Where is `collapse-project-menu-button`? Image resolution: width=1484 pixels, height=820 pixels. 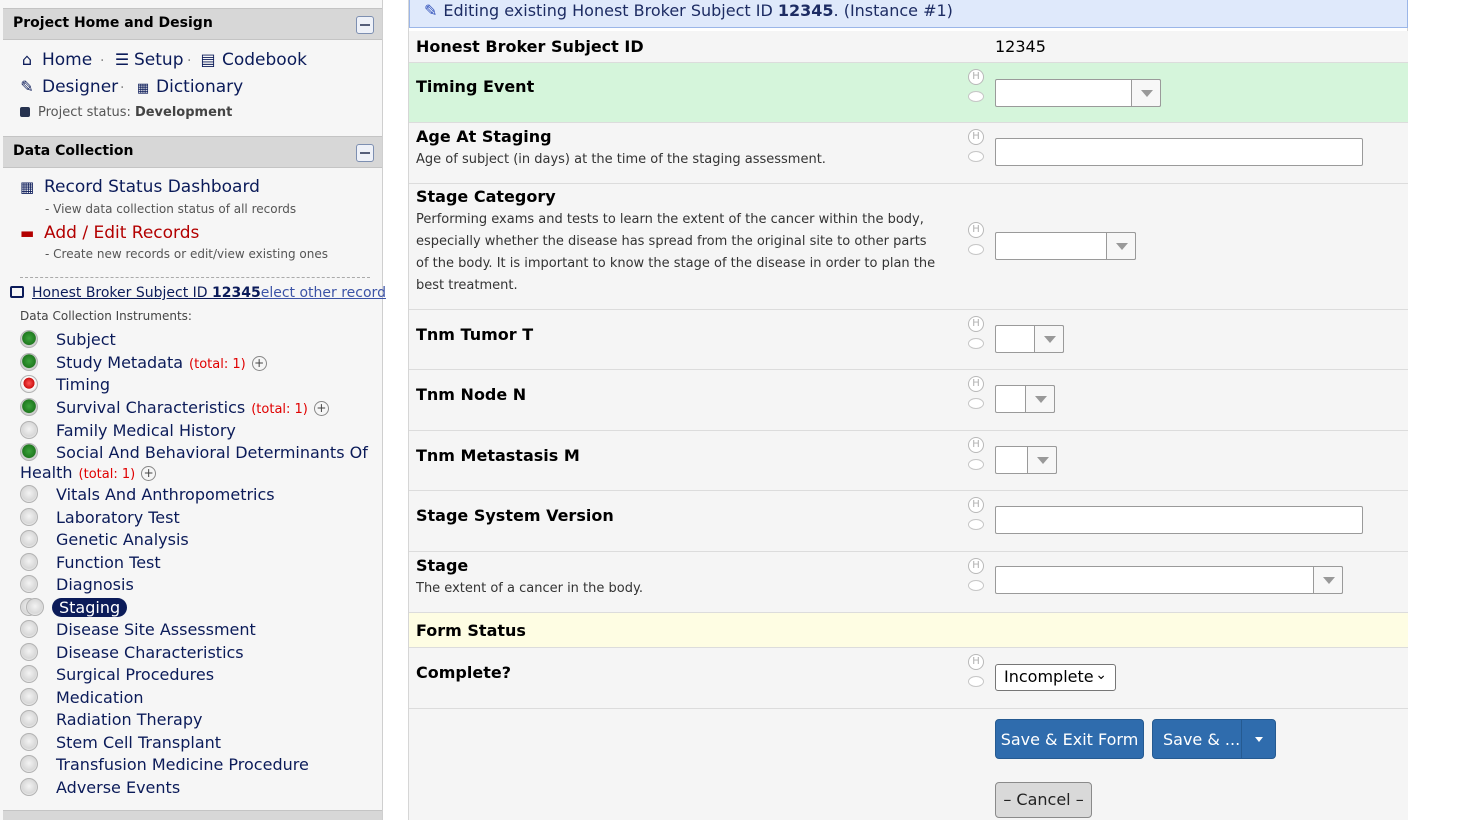
collapse-project-menu-button is located at coordinates (365, 25).